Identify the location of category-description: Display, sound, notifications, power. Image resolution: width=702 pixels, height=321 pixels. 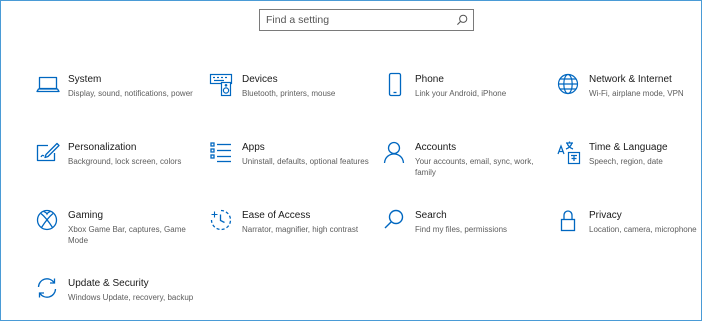
(130, 93).